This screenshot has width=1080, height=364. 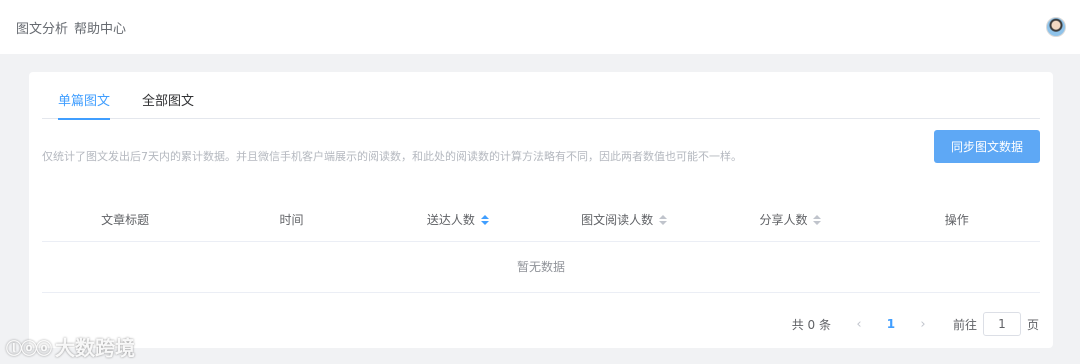 I want to click on column-header-time: 时间, so click(x=291, y=220).